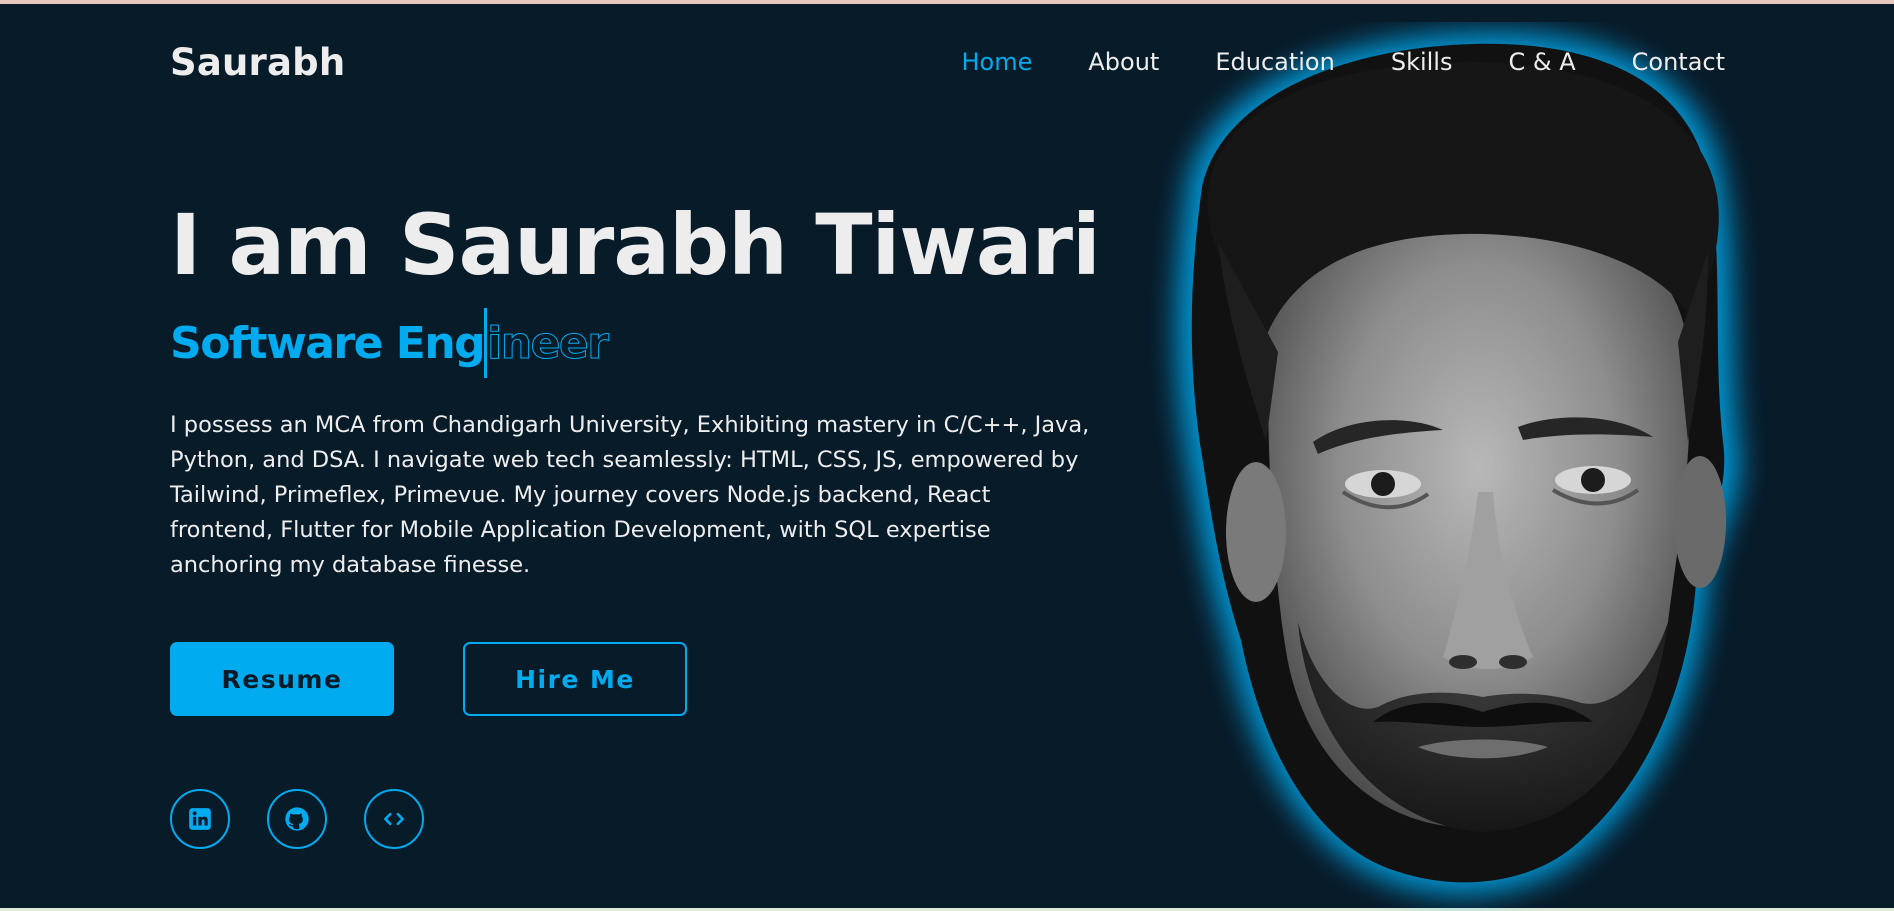 The height and width of the screenshot is (911, 1894). I want to click on social-links, so click(297, 819).